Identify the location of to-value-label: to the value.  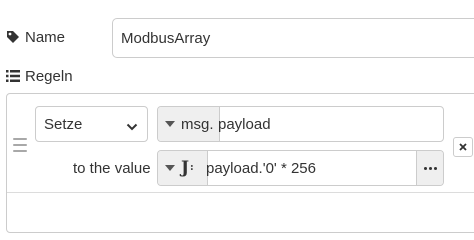
(112, 168).